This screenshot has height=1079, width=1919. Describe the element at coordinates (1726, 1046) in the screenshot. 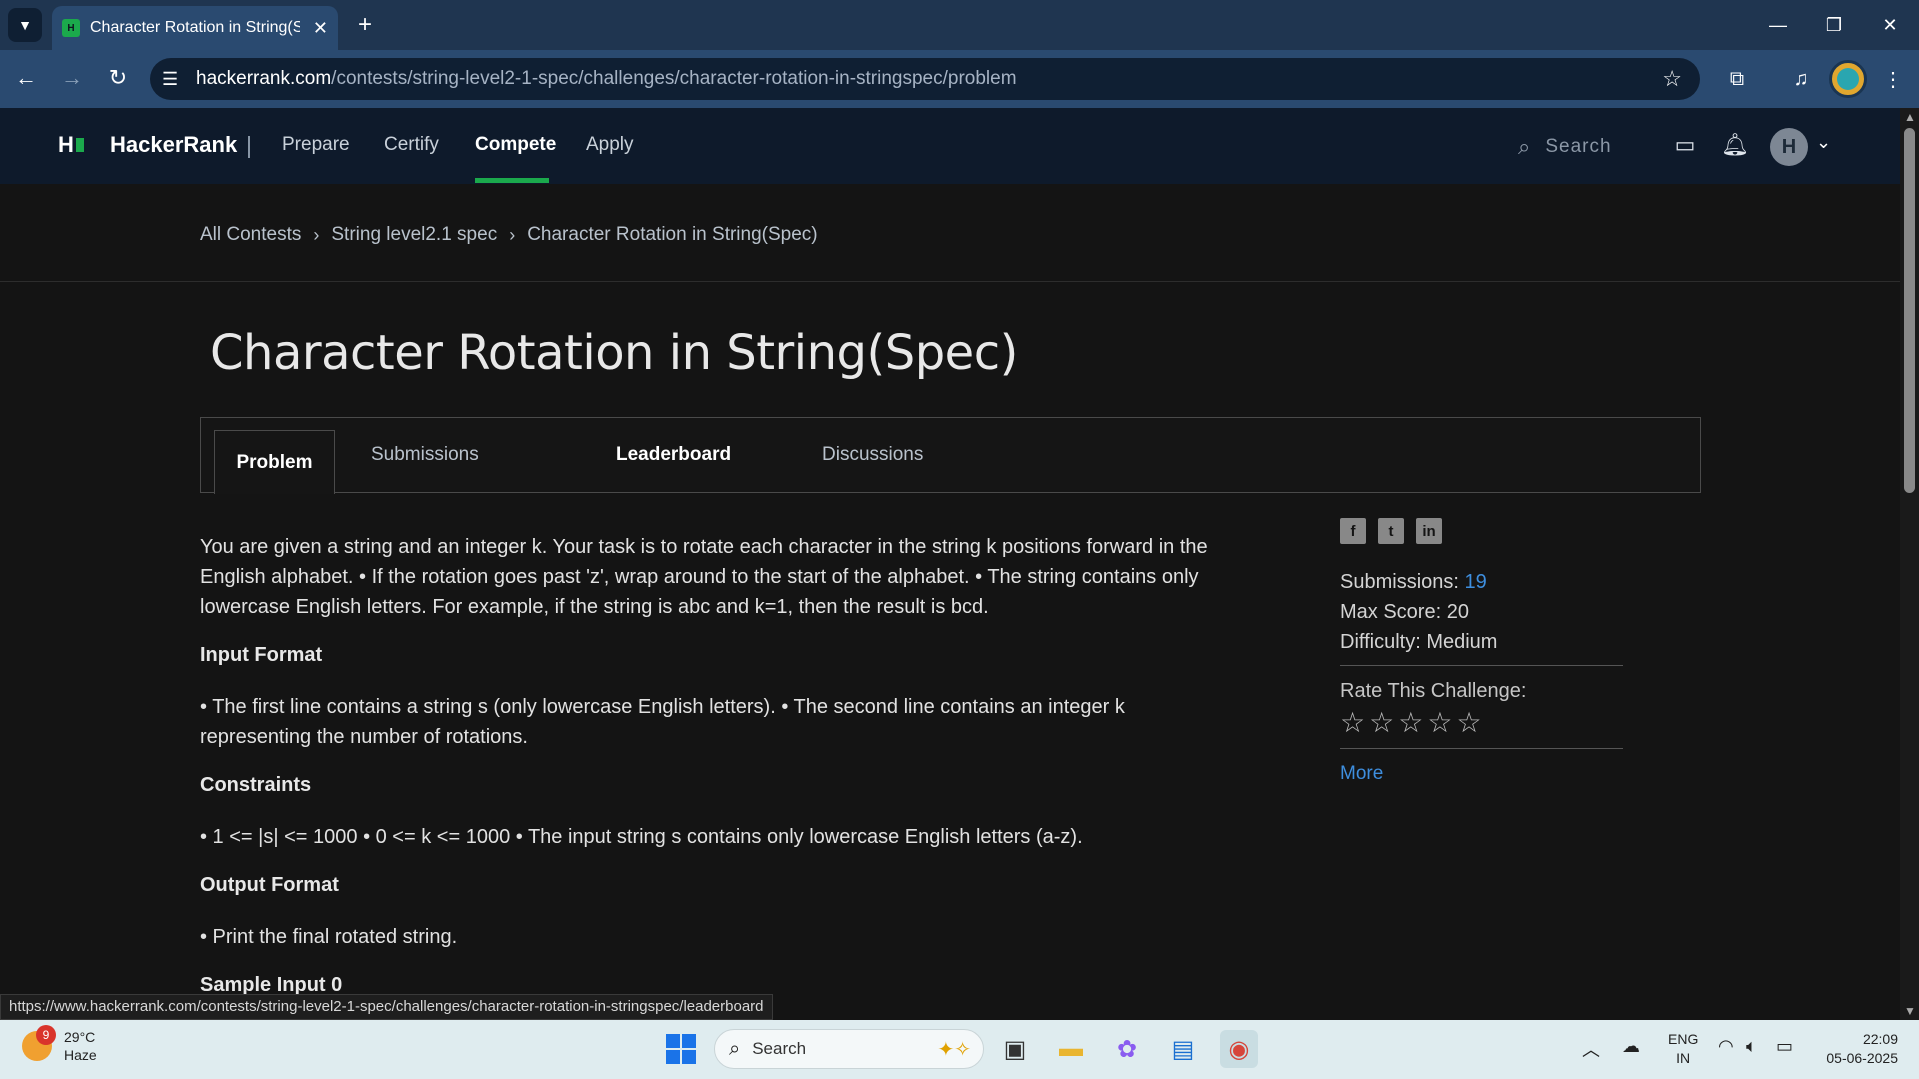

I see `wifi-icon: ◠` at that location.